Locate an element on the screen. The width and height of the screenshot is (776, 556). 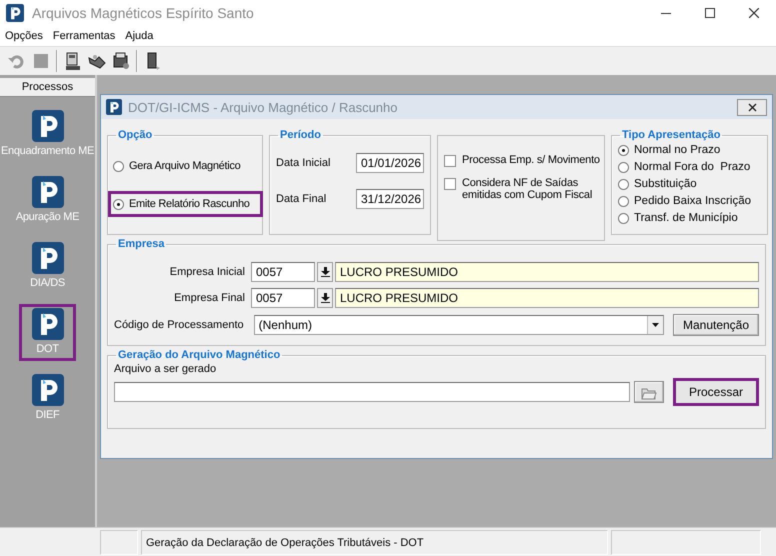
radio-label: Substituição is located at coordinates (665, 184).